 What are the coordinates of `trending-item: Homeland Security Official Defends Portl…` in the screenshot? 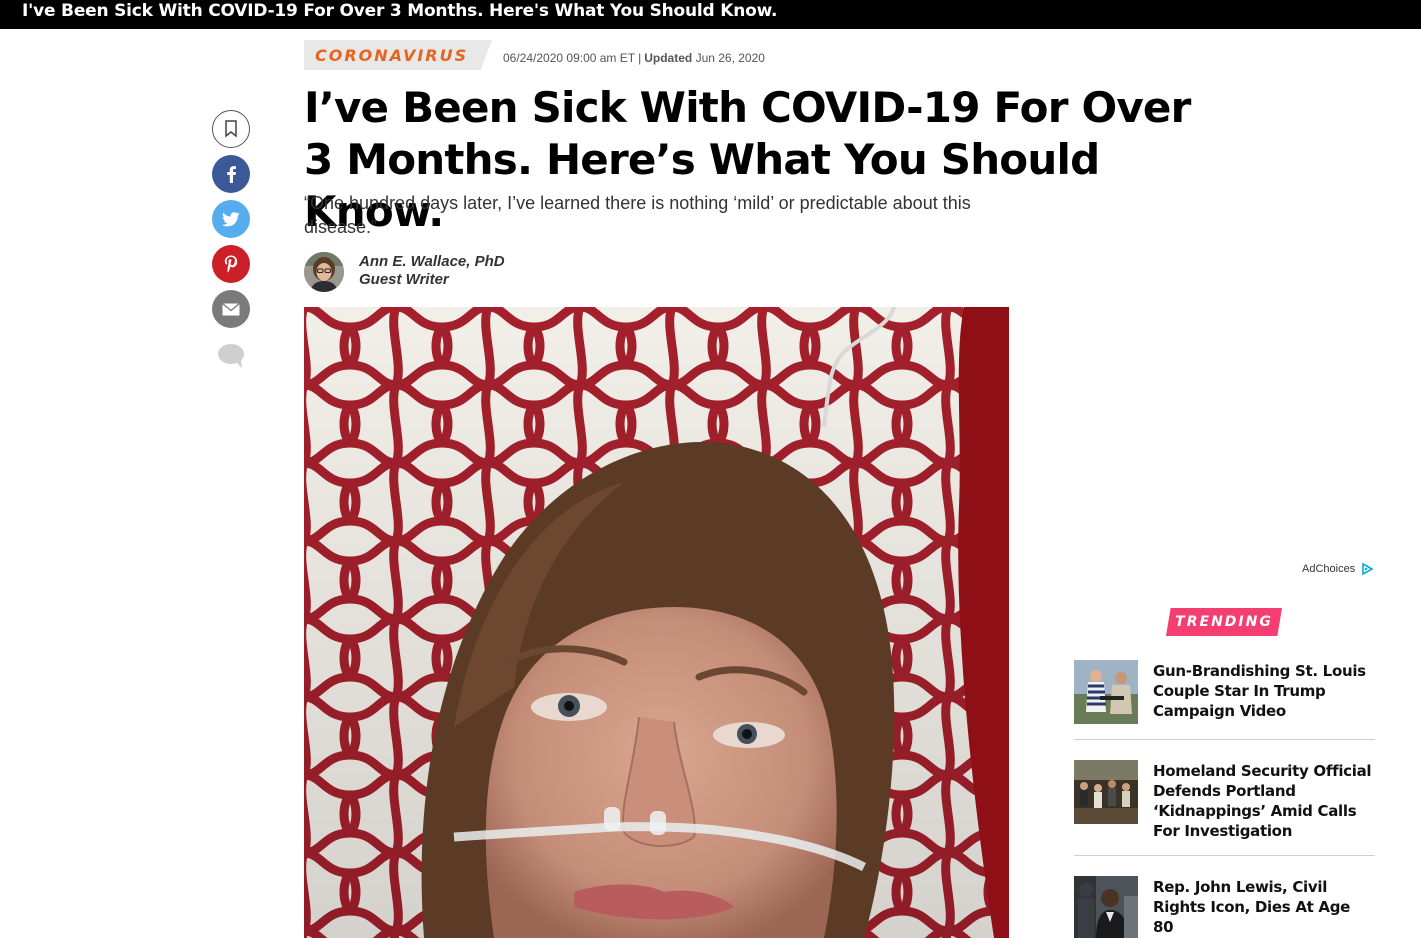 It's located at (1224, 800).